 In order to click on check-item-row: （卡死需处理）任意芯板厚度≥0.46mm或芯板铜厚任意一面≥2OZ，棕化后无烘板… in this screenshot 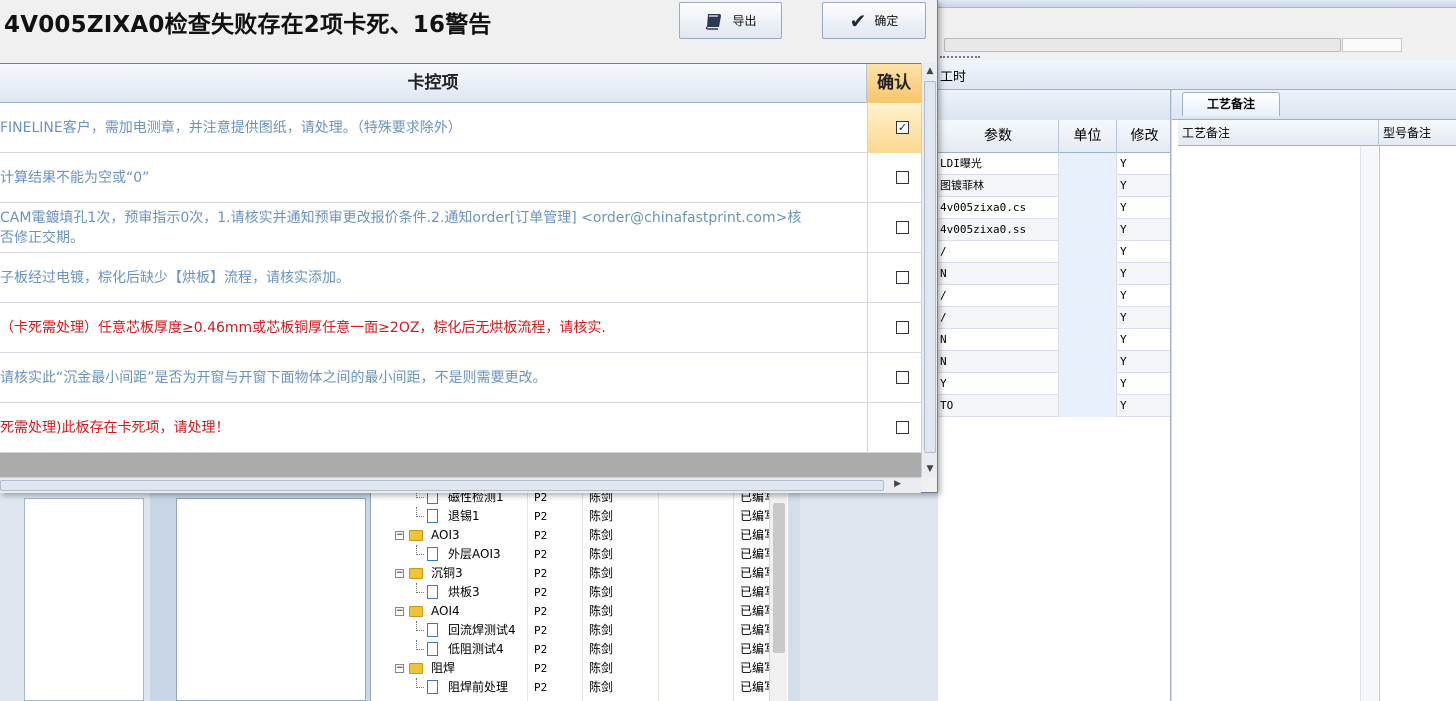, I will do `click(460, 328)`.